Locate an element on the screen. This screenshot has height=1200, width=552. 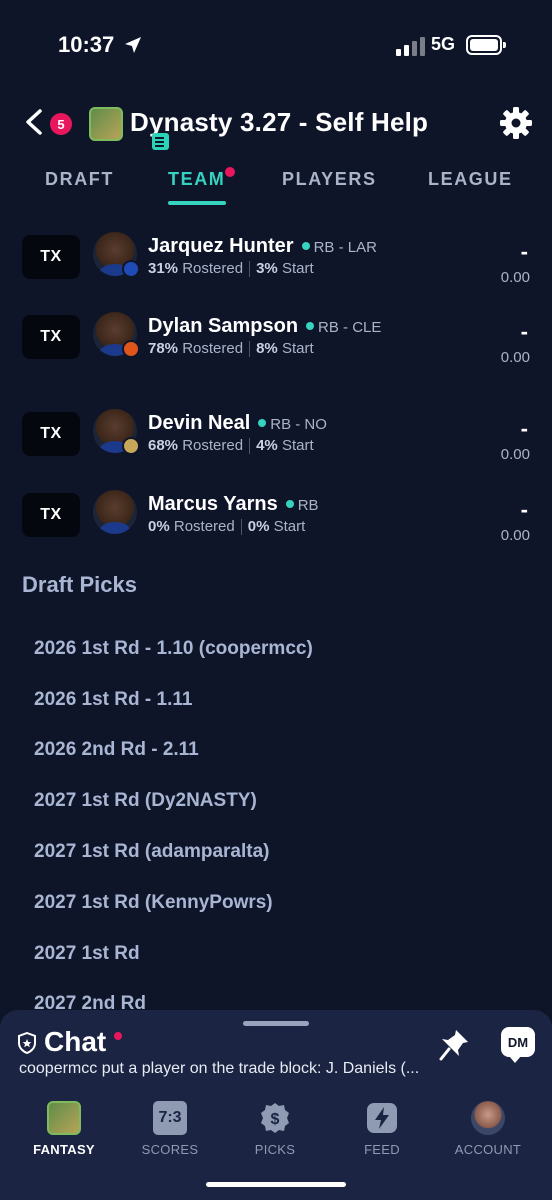
player-name: Devin Neal is located at coordinates (199, 423).